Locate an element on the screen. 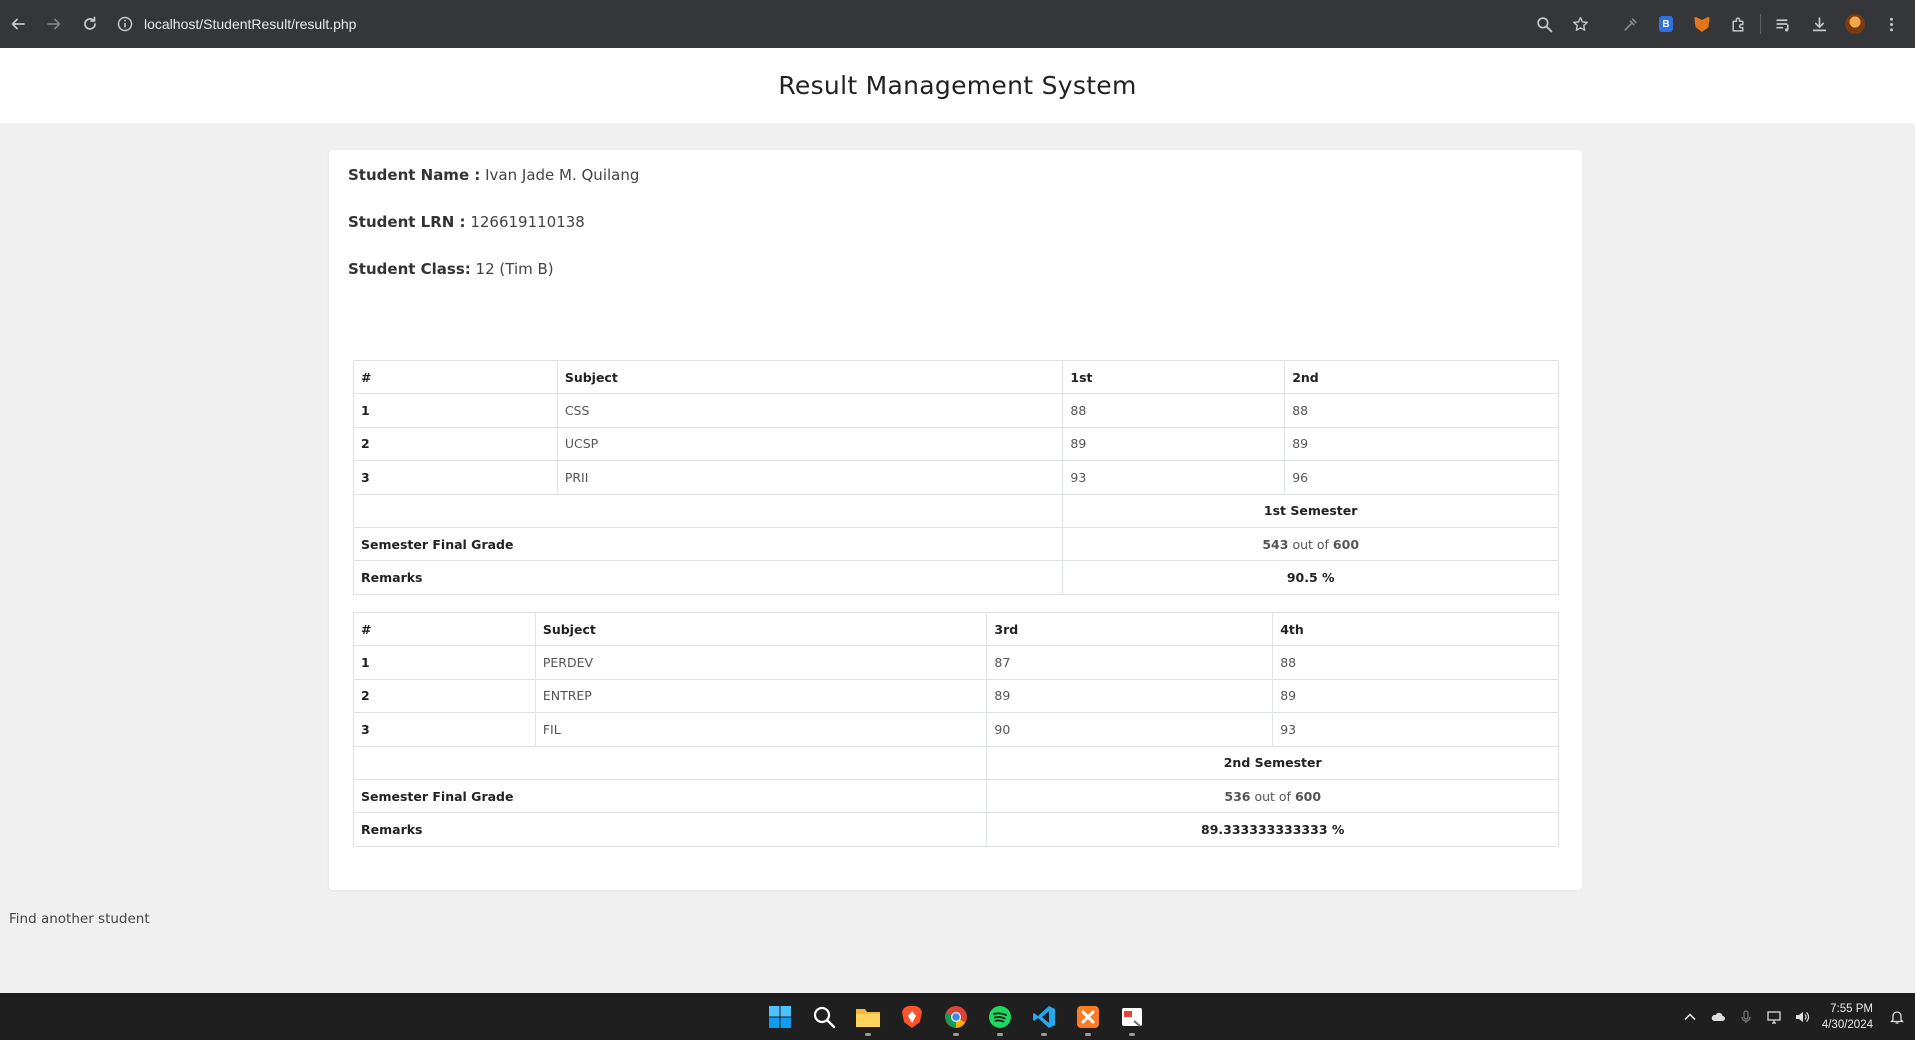 The image size is (1915, 1040). notification-bell-icon is located at coordinates (1897, 1017).